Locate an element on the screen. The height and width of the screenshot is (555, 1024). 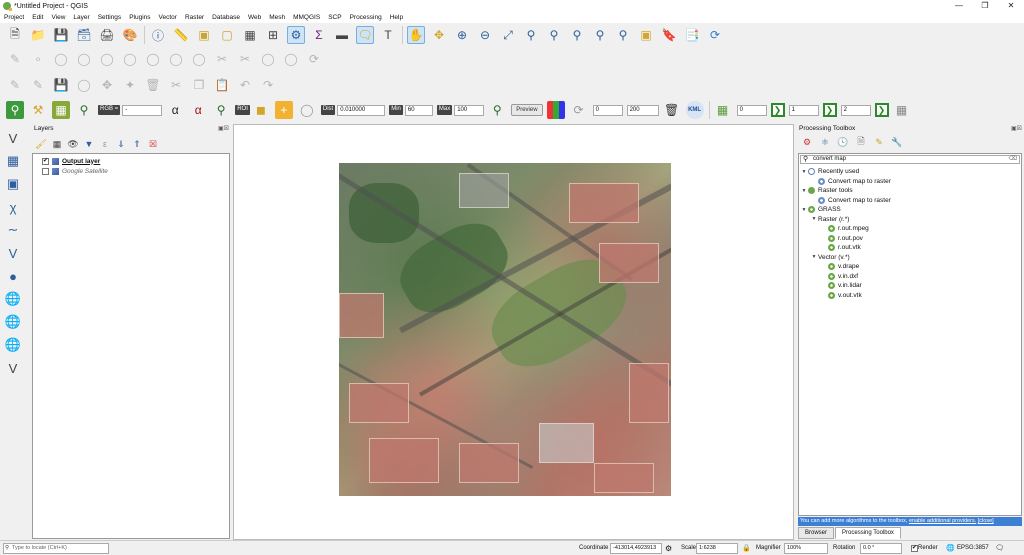
crs-button: EPSG:3857 is located at coordinates (973, 548).